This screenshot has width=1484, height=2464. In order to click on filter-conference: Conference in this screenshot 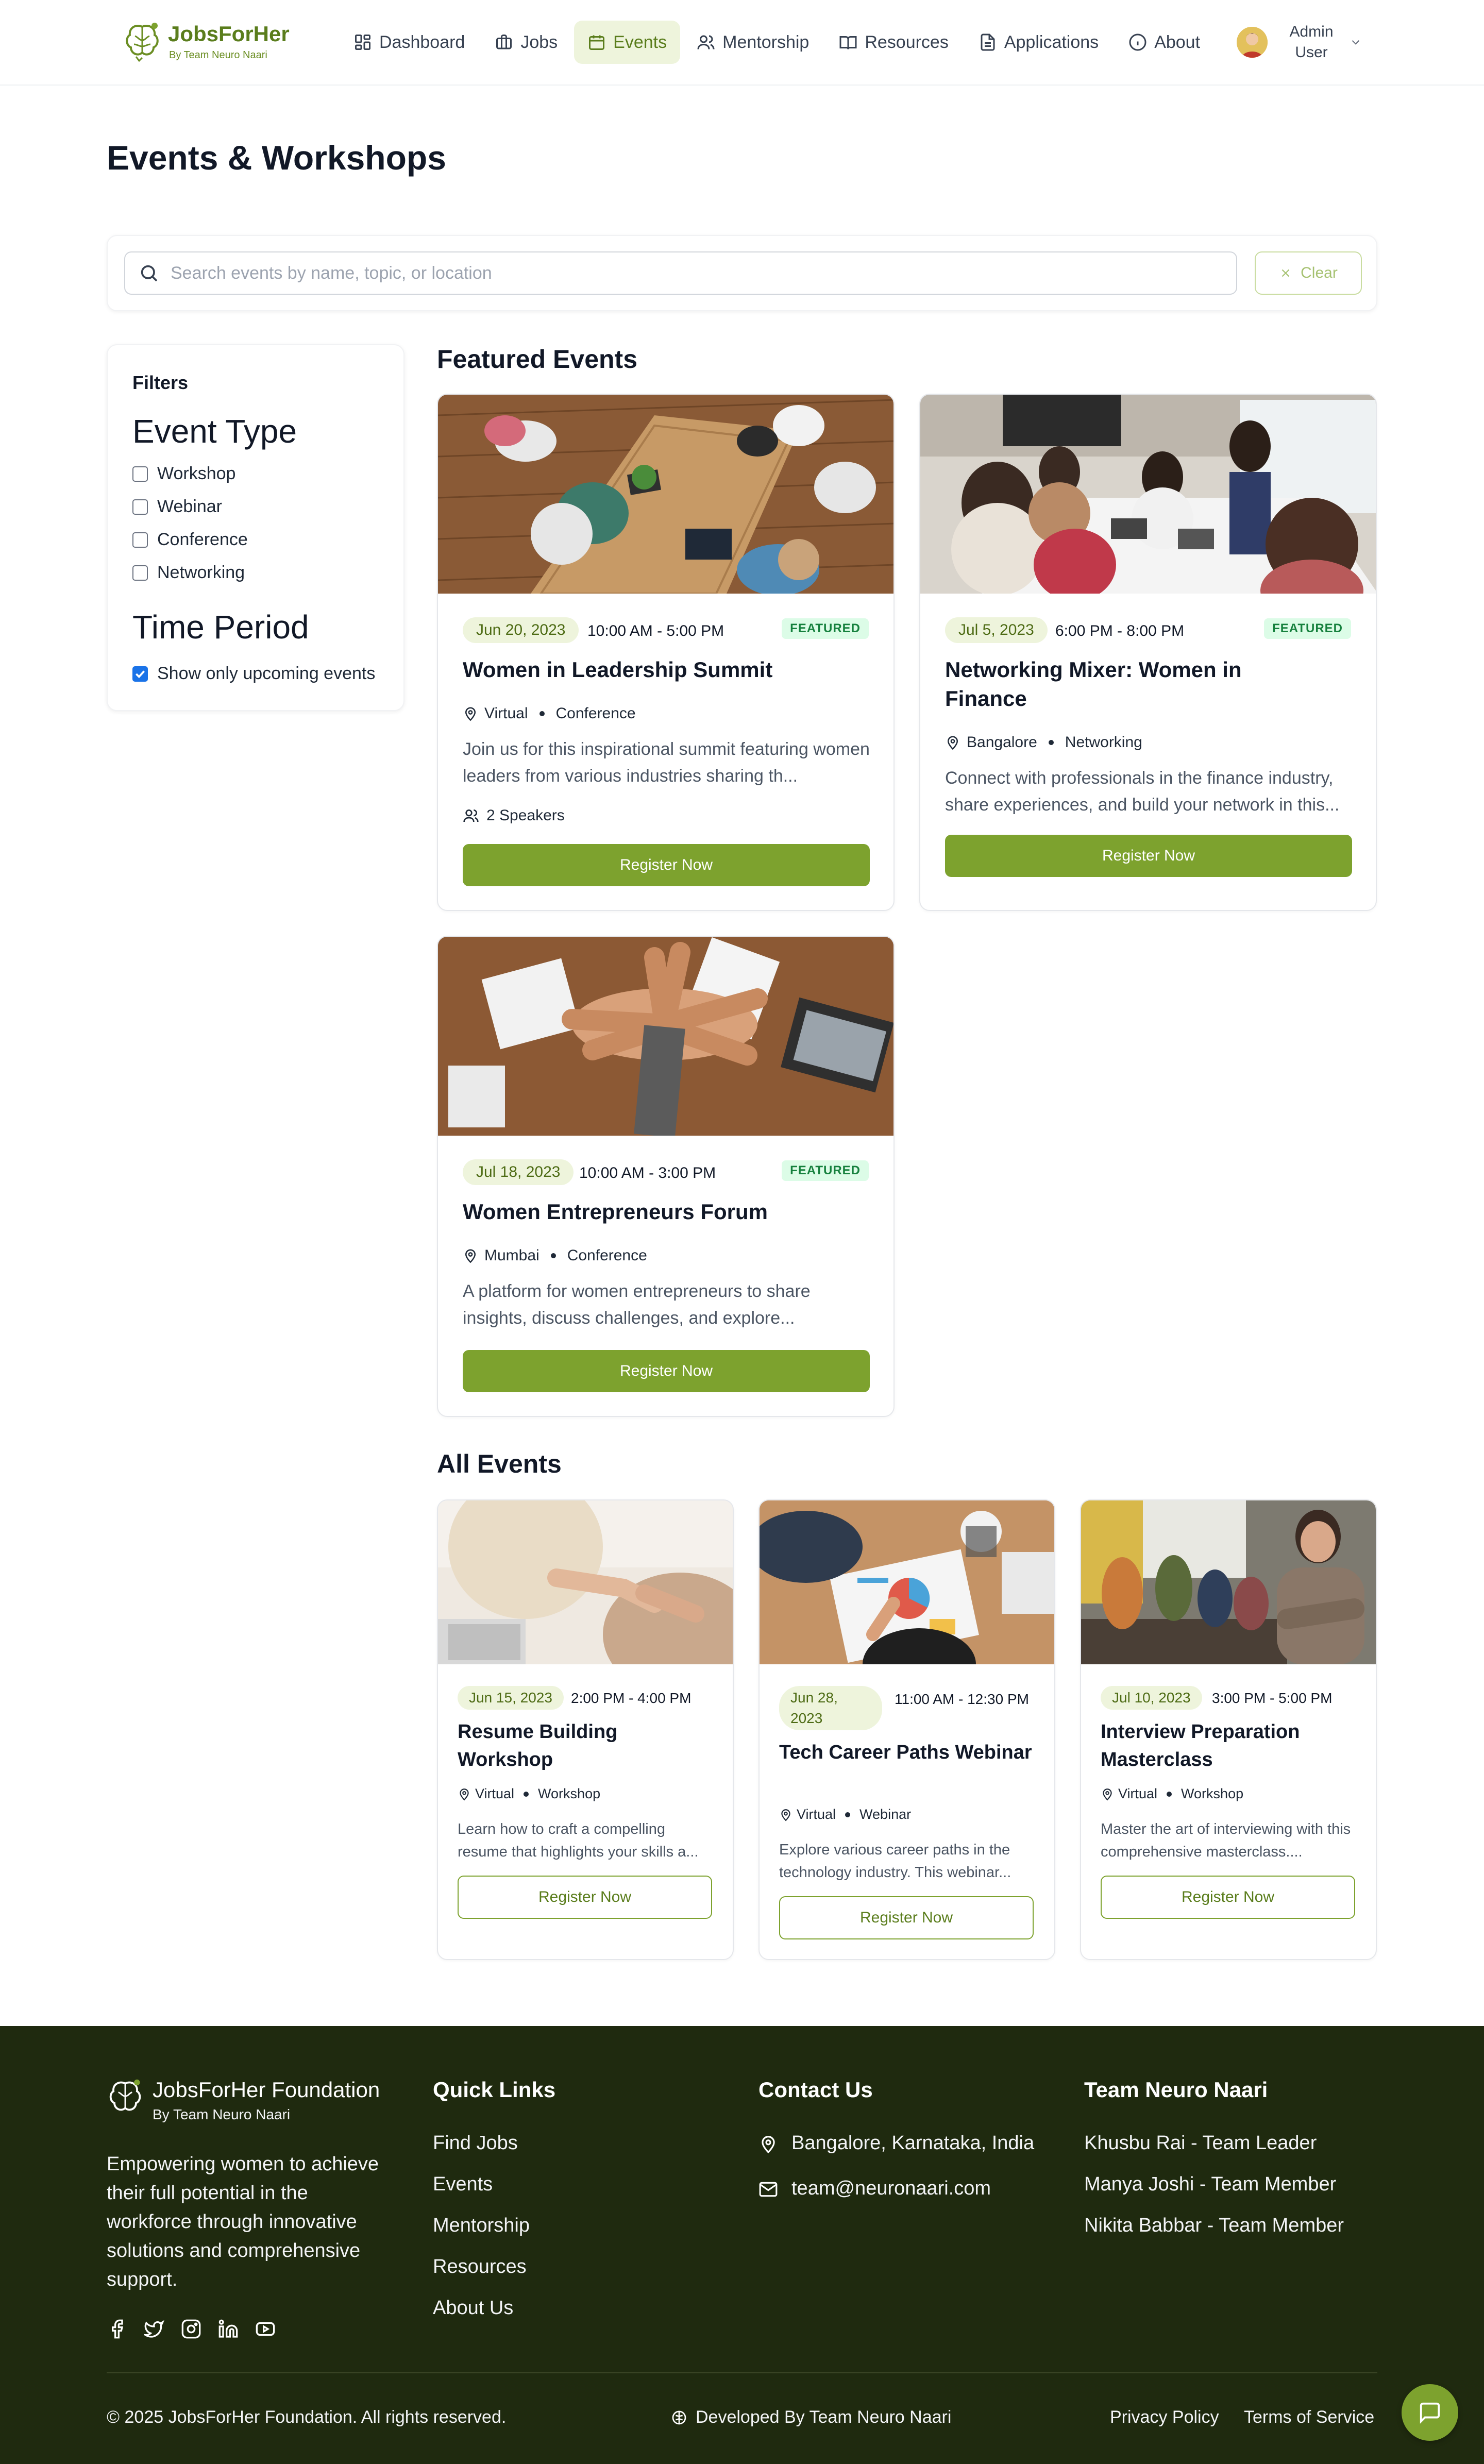, I will do `click(190, 540)`.